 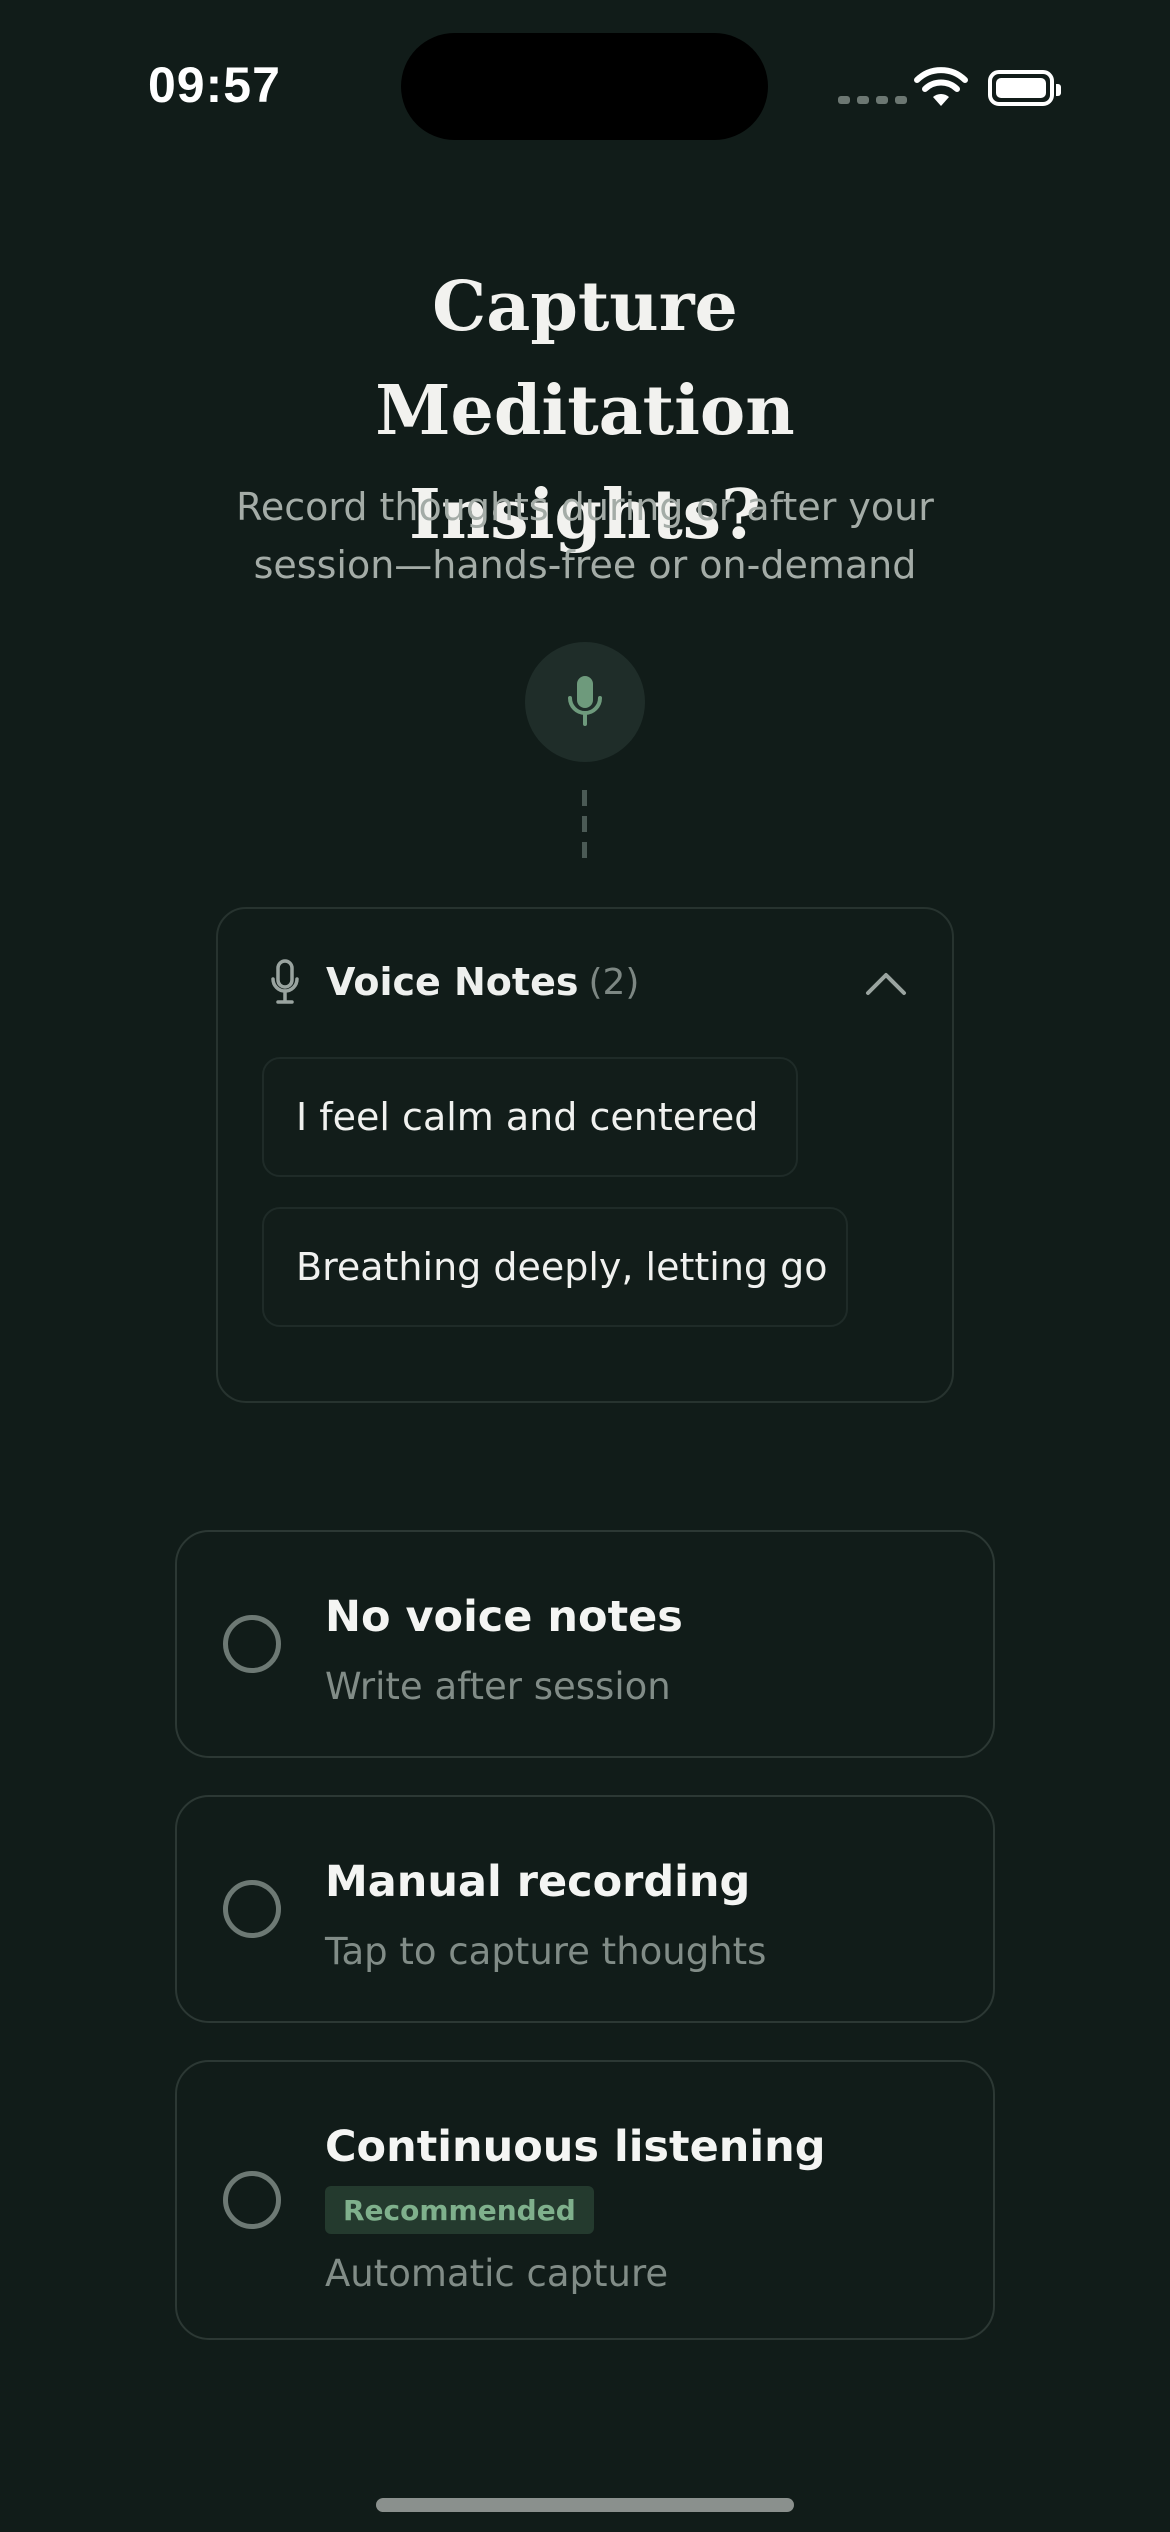 What do you see at coordinates (872, 100) in the screenshot?
I see `cellular-signal-icon` at bounding box center [872, 100].